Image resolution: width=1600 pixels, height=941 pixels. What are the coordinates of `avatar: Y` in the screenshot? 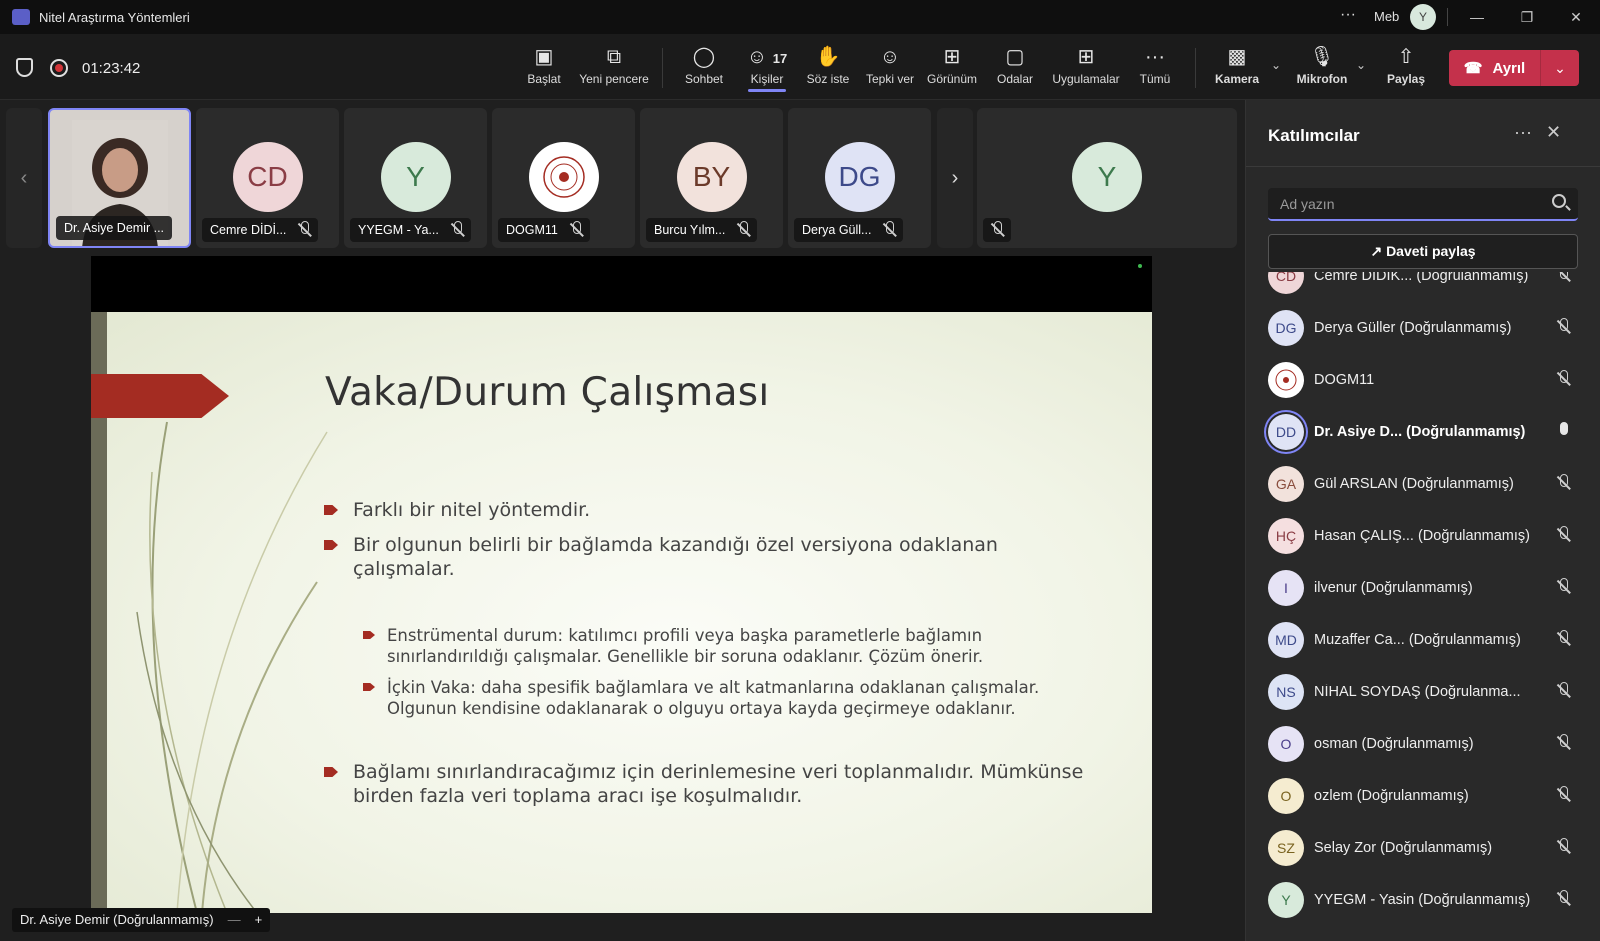 It's located at (1107, 177).